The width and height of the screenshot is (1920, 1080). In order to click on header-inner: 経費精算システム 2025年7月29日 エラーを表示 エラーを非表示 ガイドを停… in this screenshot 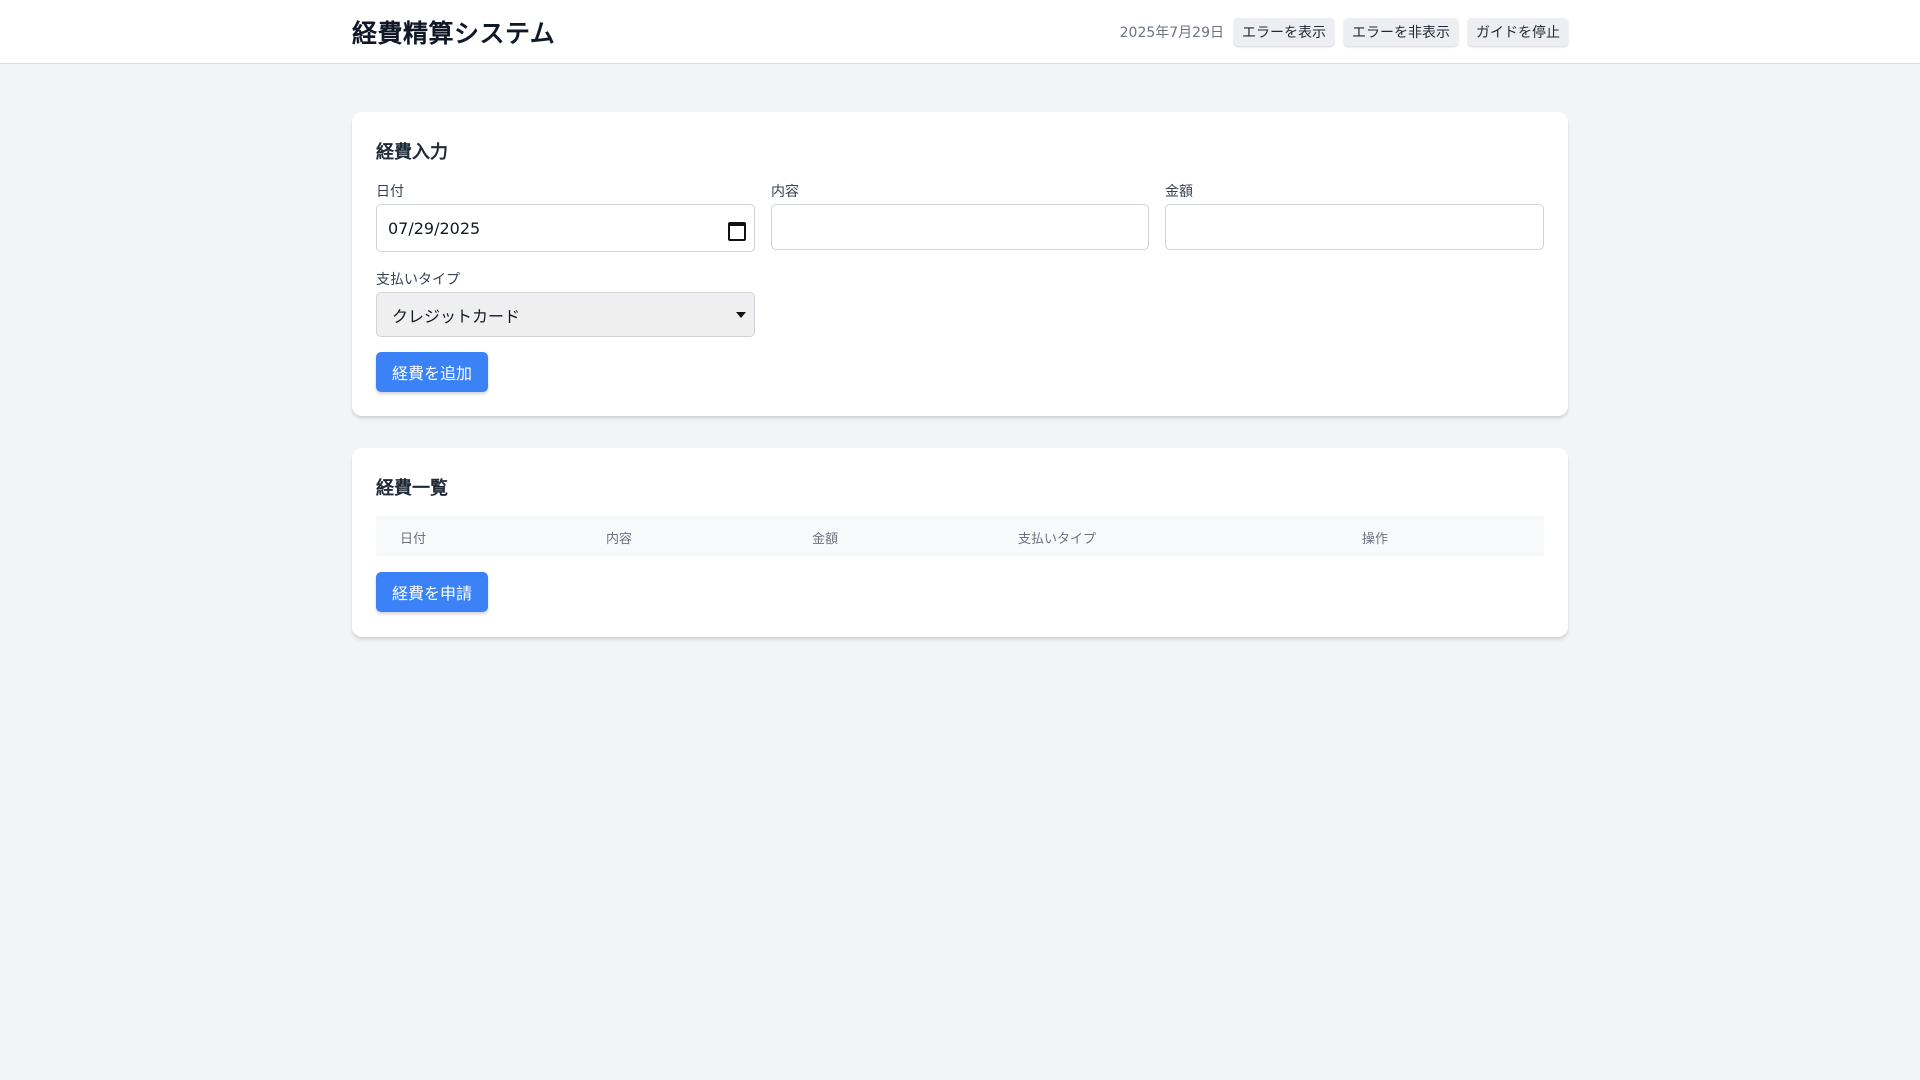, I will do `click(960, 32)`.